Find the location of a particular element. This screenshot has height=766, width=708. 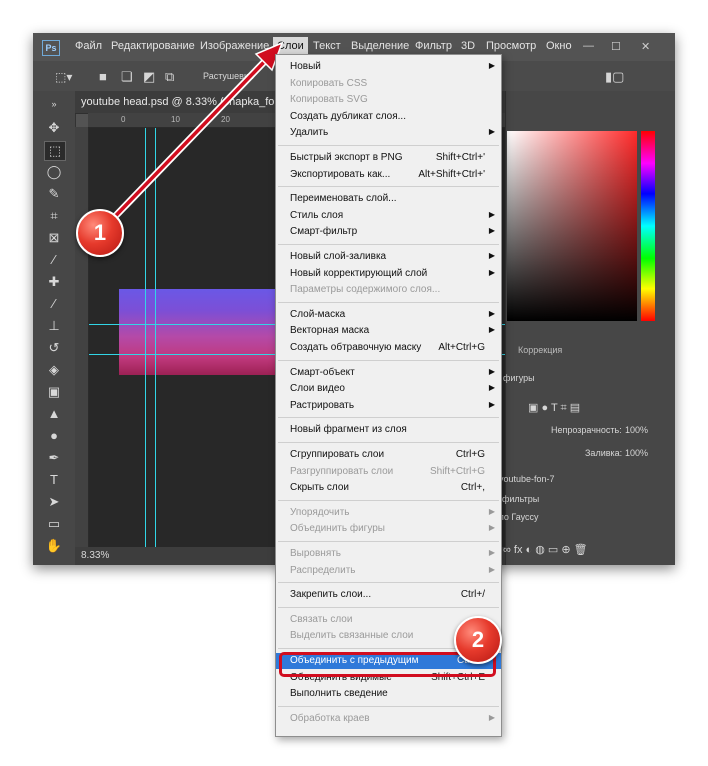

menu-item: Смарт-фильтр ▶ is located at coordinates (388, 232).